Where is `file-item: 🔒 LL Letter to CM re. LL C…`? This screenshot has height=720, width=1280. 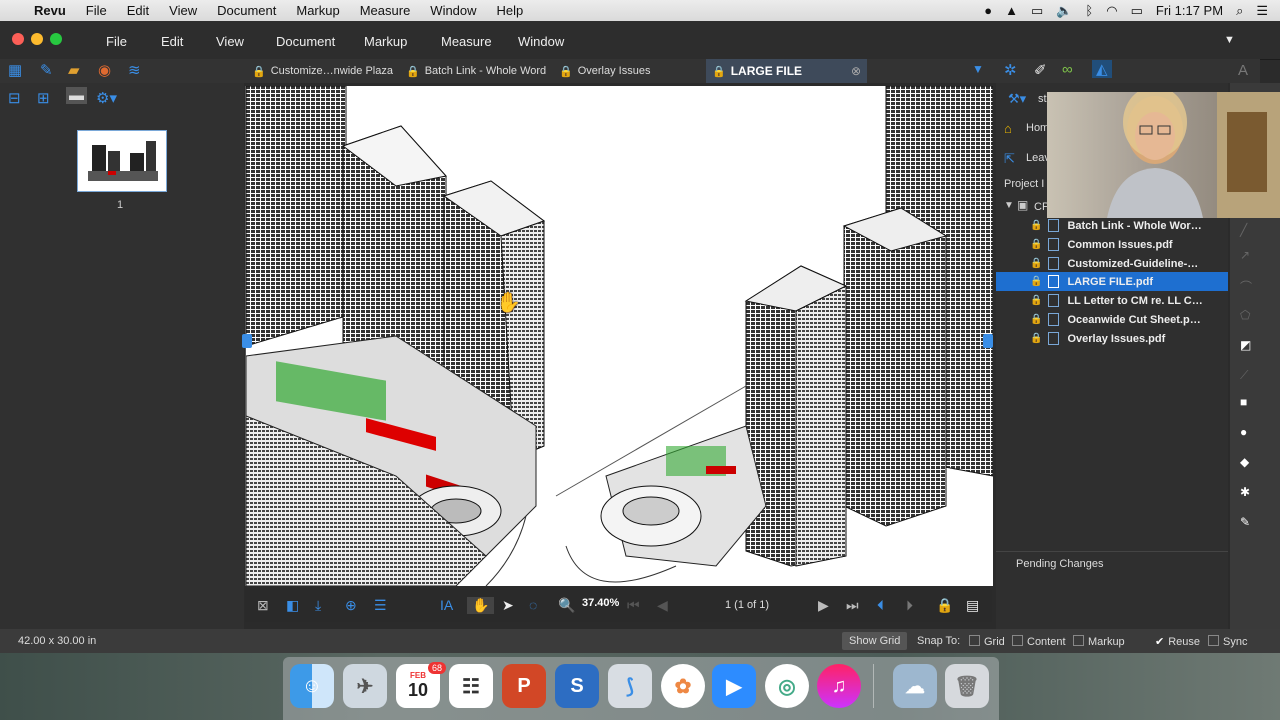
file-item: 🔒 LL Letter to CM re. LL C… is located at coordinates (1112, 300).